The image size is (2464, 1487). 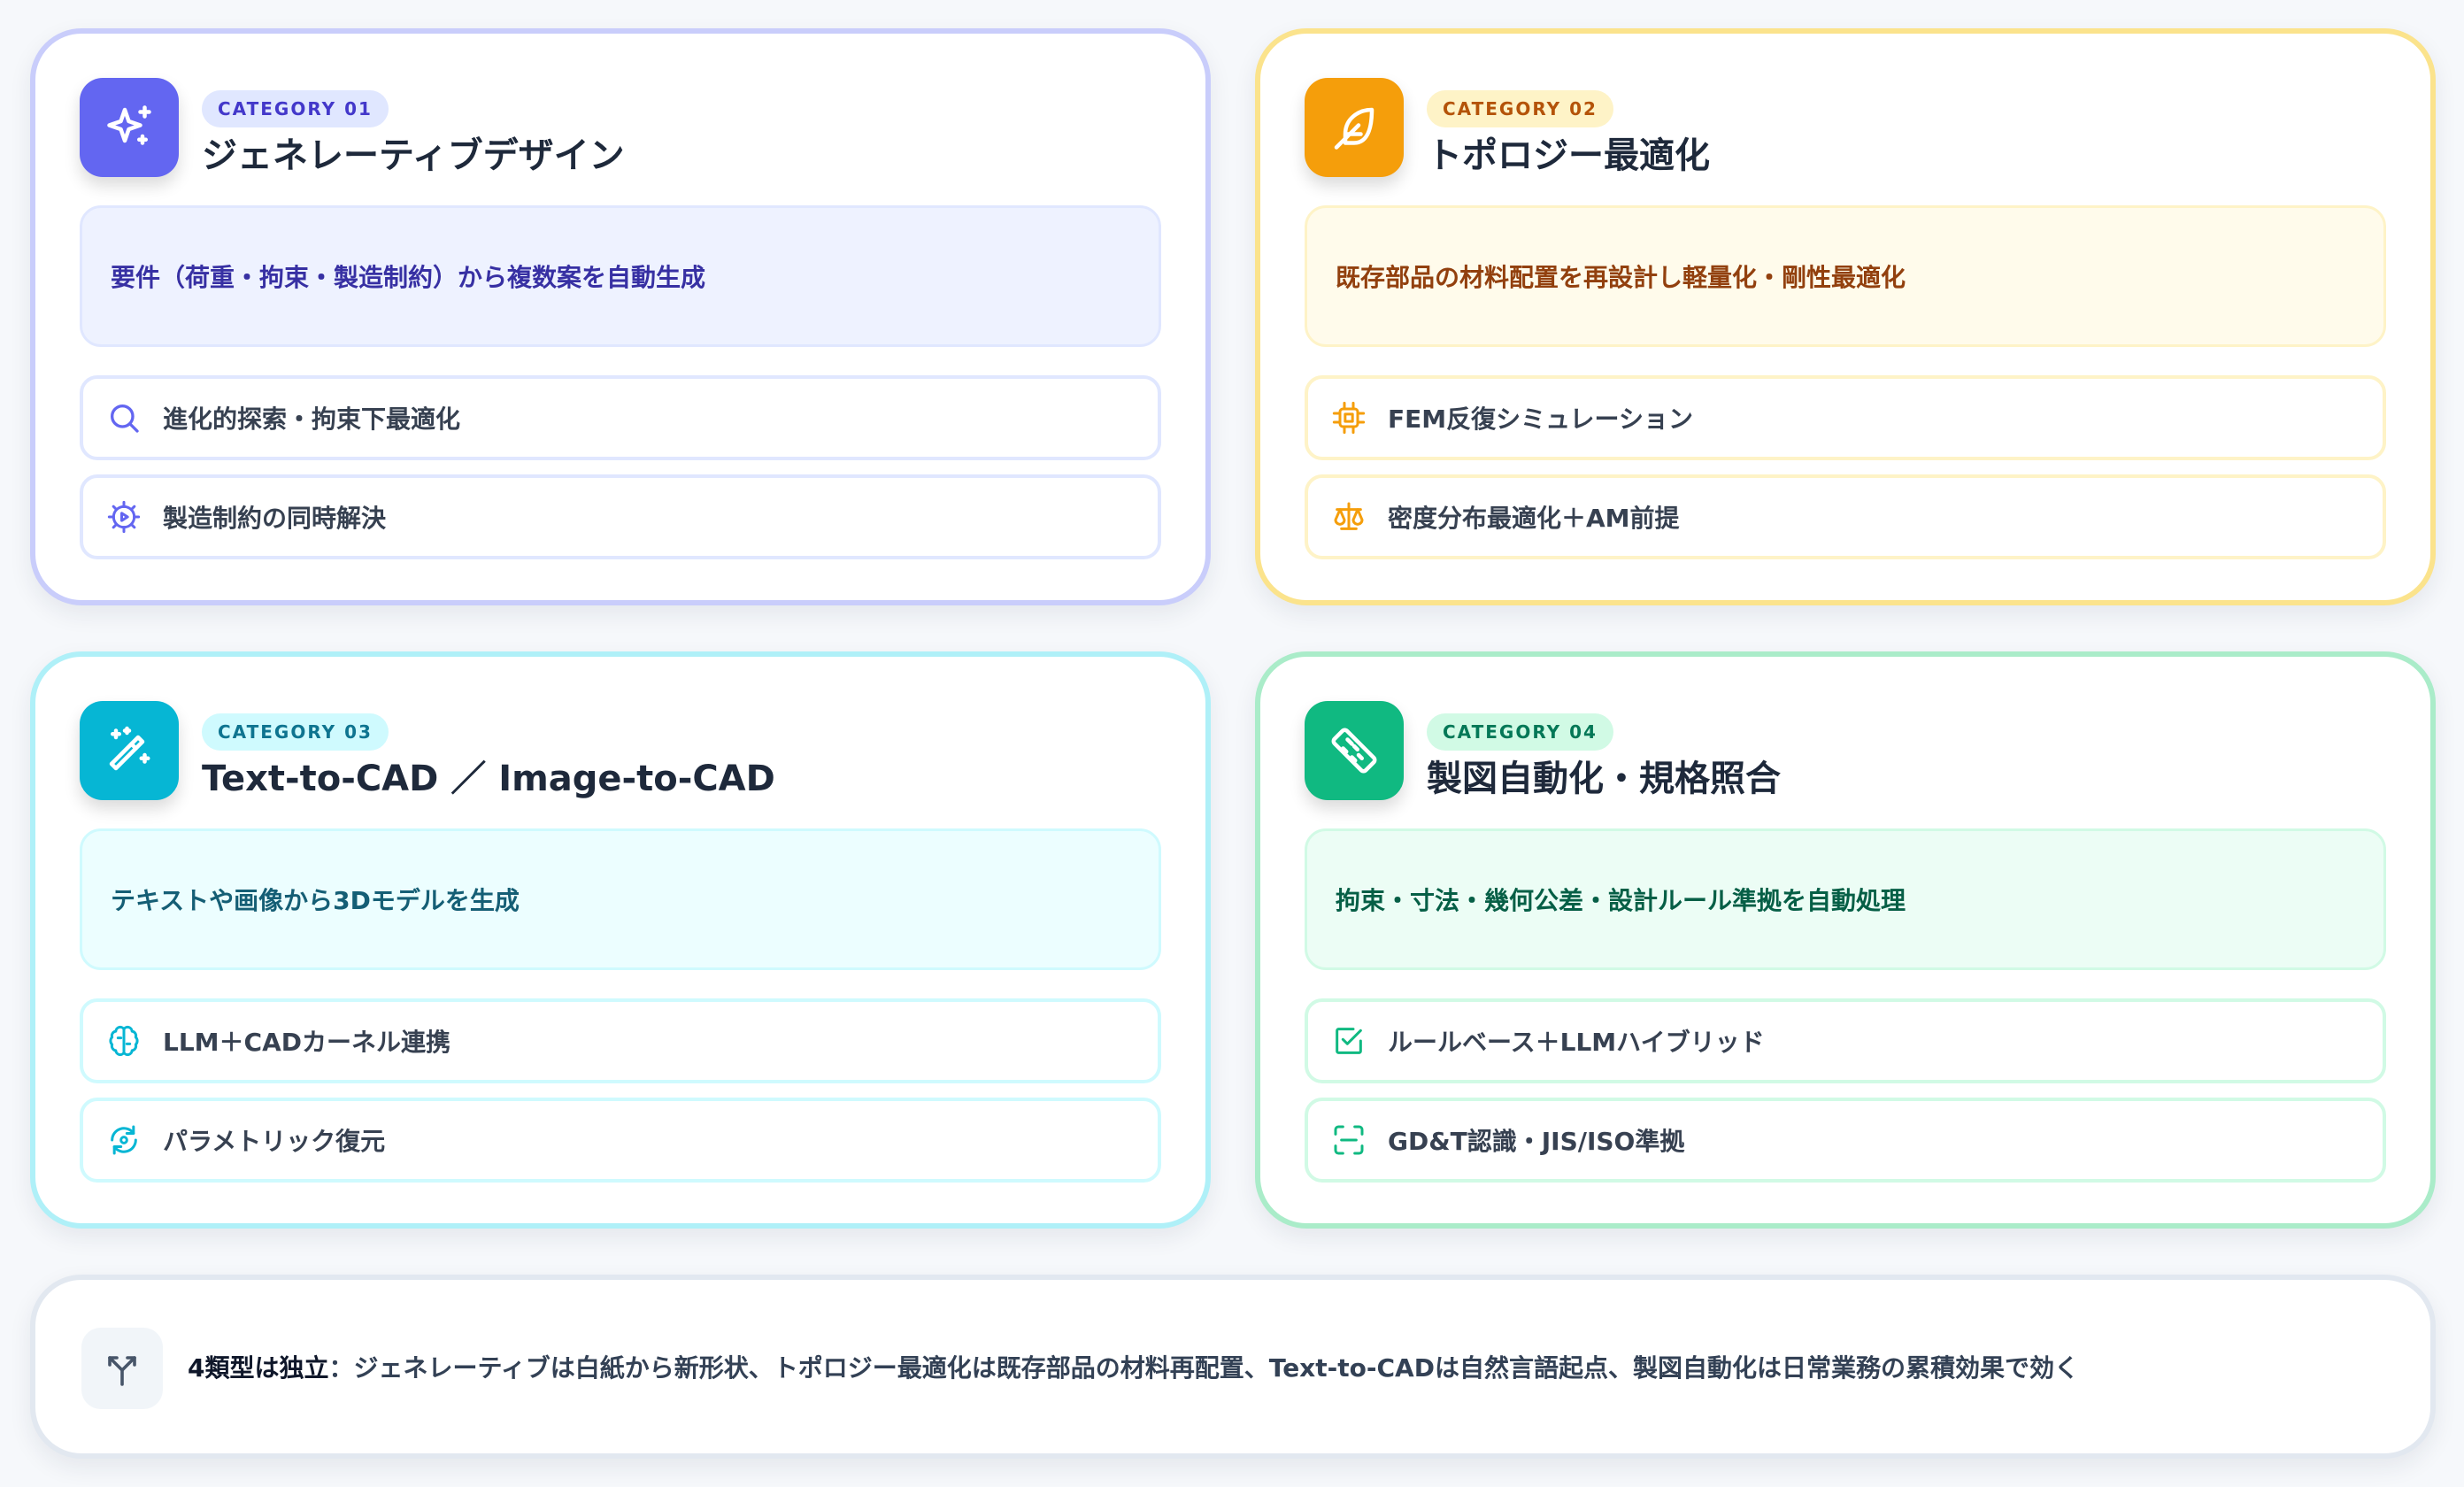 What do you see at coordinates (413, 155) in the screenshot?
I see `category-title: ジェネレーティブデザイン` at bounding box center [413, 155].